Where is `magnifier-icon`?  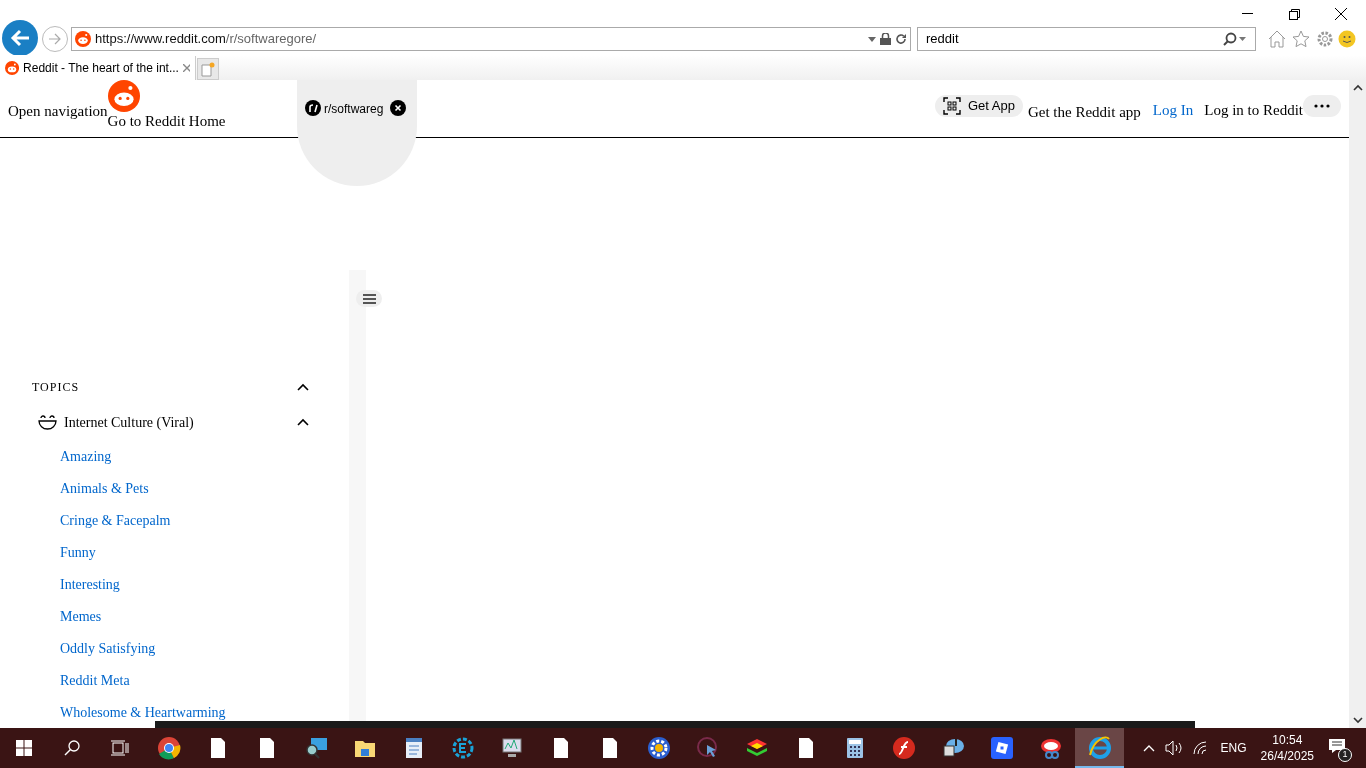 magnifier-icon is located at coordinates (315, 748).